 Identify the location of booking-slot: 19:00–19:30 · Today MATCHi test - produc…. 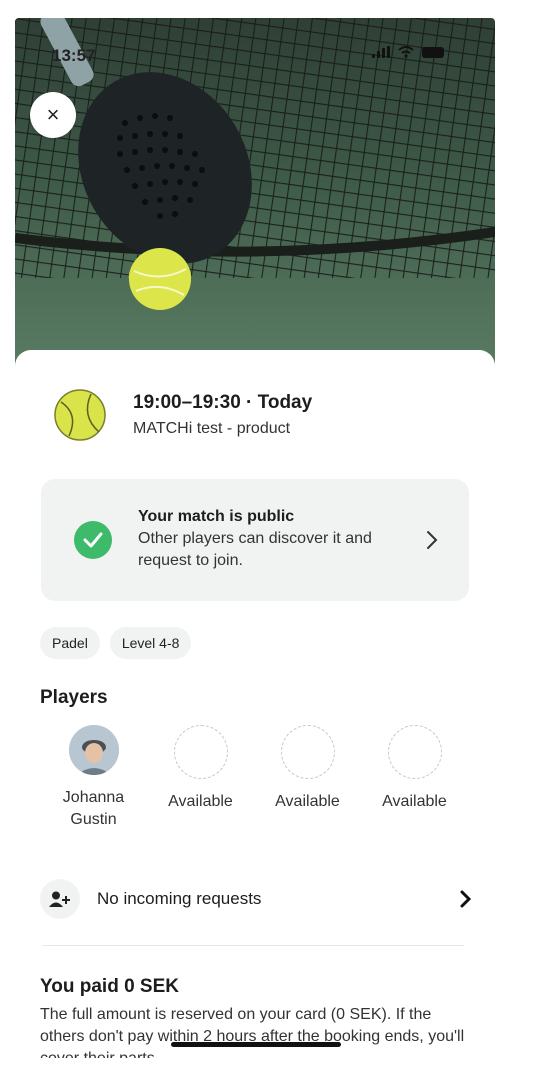
(182, 415).